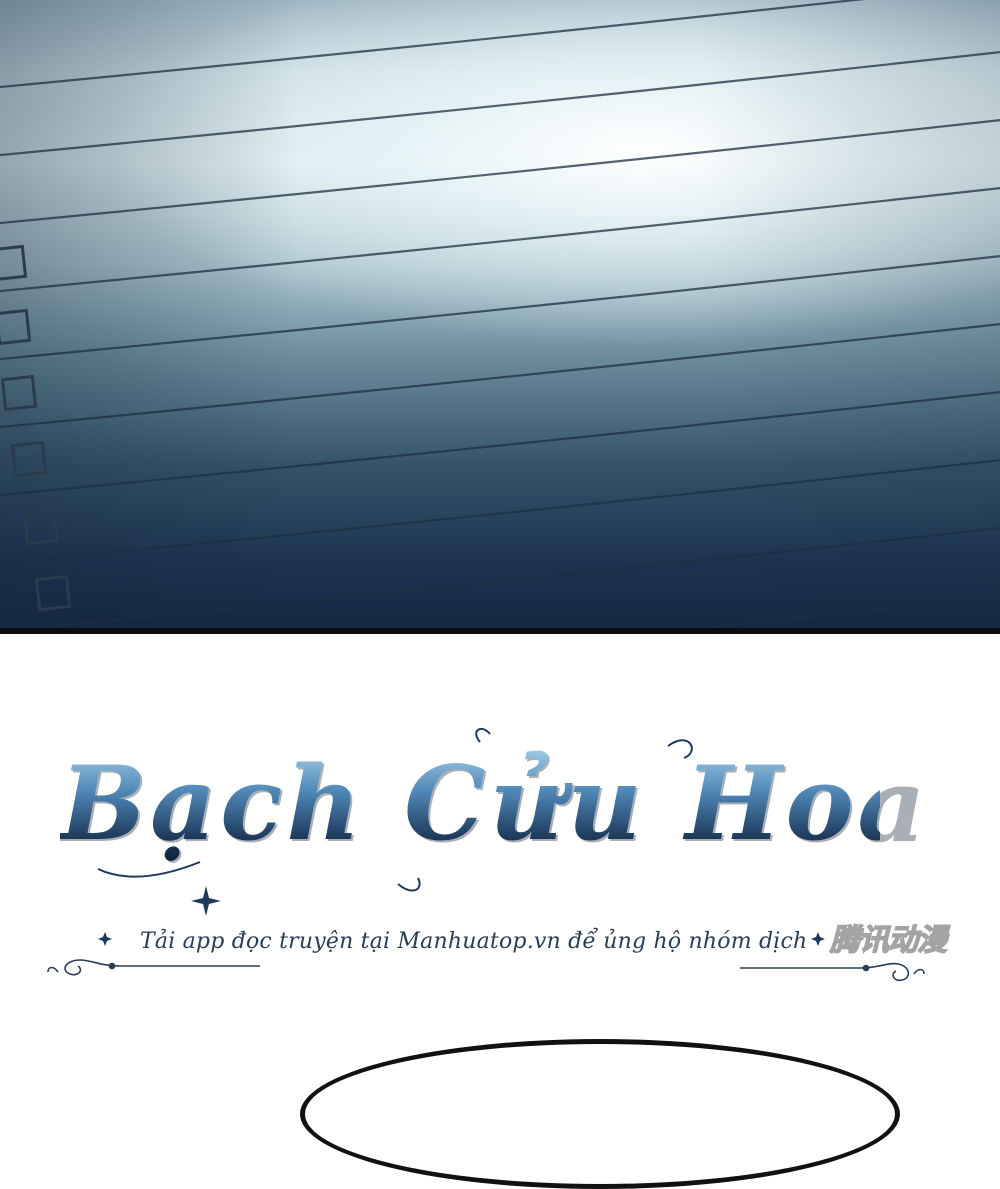  I want to click on speech-bubble, so click(600, 1114).